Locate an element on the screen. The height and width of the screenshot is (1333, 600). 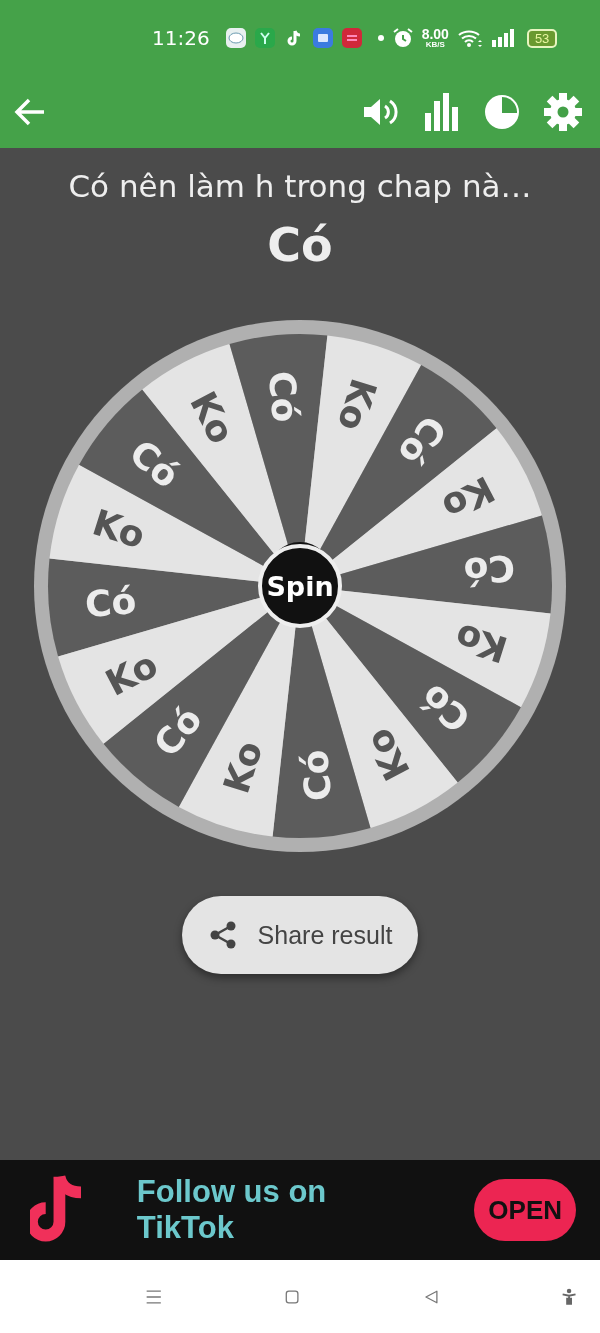
chat-app-icon is located at coordinates (235, 38).